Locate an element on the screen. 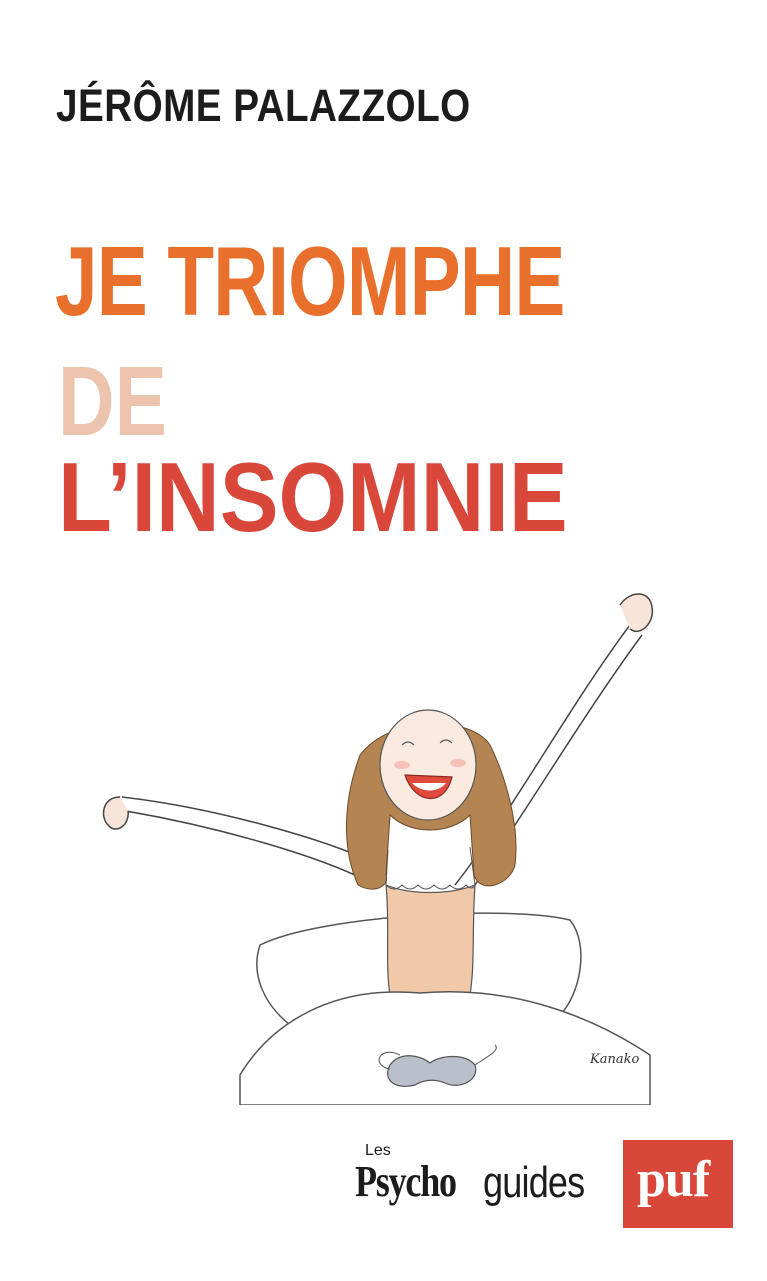 Image resolution: width=767 pixels, height=1281 pixels. series-name-light: guides is located at coordinates (534, 1182).